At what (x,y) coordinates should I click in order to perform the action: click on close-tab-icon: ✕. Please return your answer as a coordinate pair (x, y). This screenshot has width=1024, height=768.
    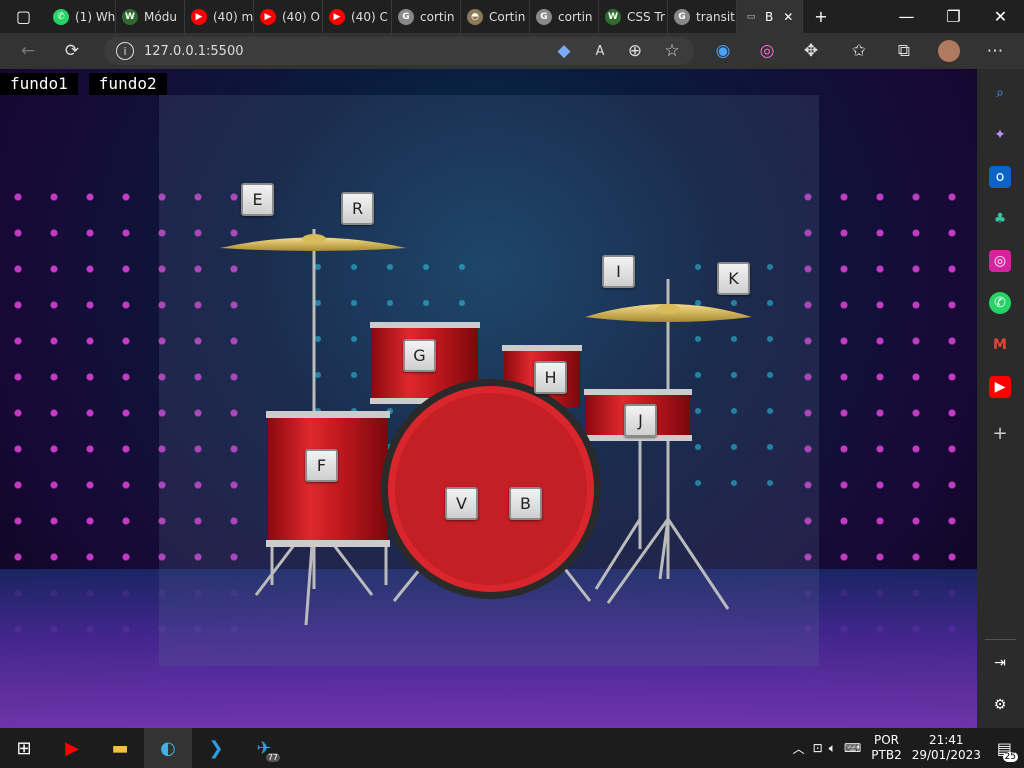
    Looking at the image, I should click on (788, 17).